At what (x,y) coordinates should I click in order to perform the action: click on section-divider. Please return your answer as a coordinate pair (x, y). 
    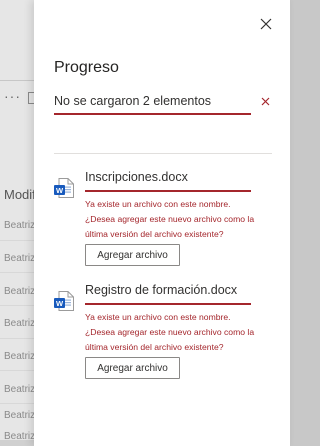
    Looking at the image, I should click on (163, 153).